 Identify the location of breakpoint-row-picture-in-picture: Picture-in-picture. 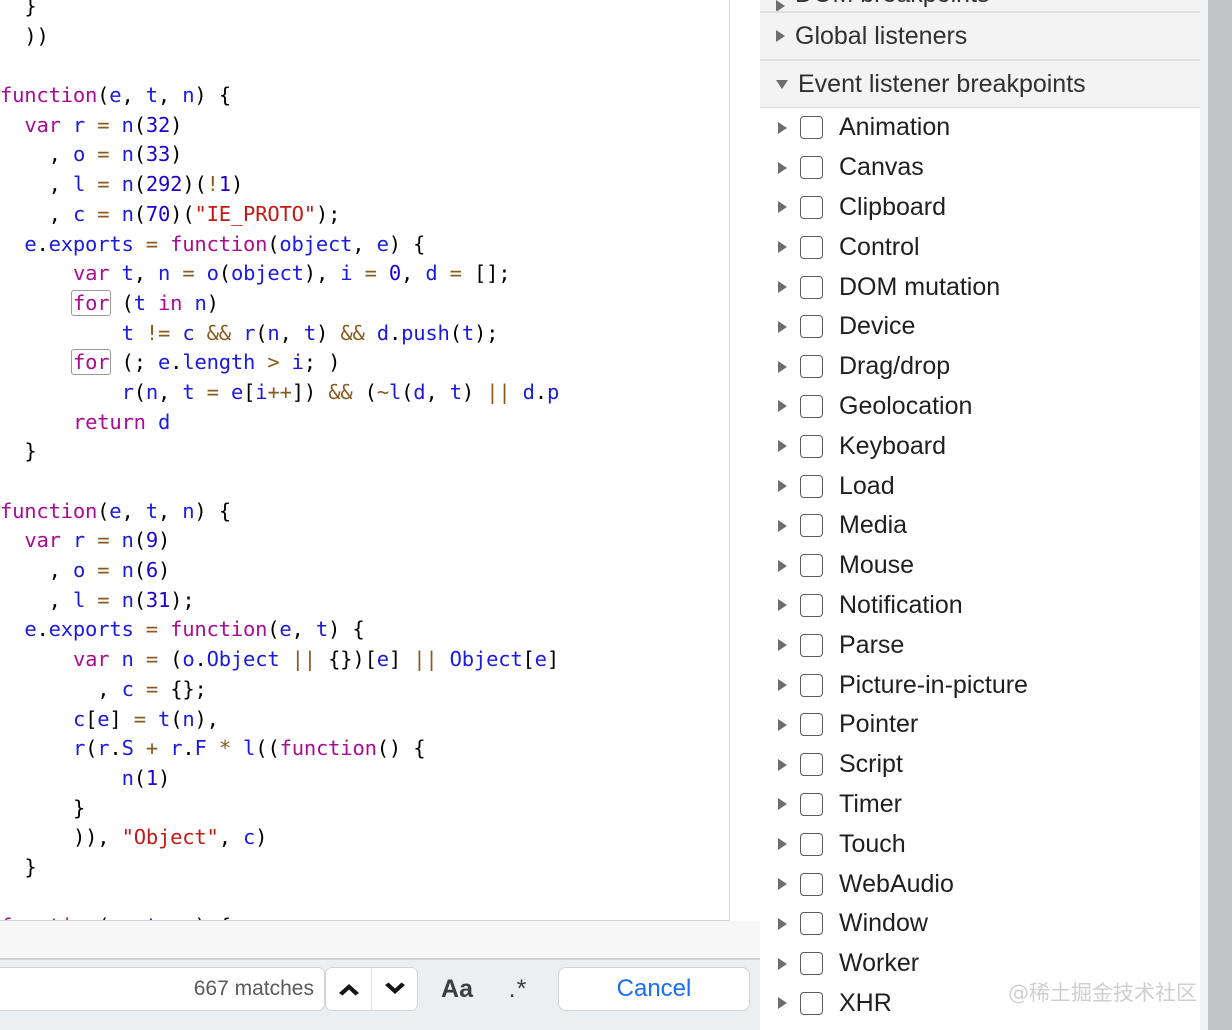
(980, 685).